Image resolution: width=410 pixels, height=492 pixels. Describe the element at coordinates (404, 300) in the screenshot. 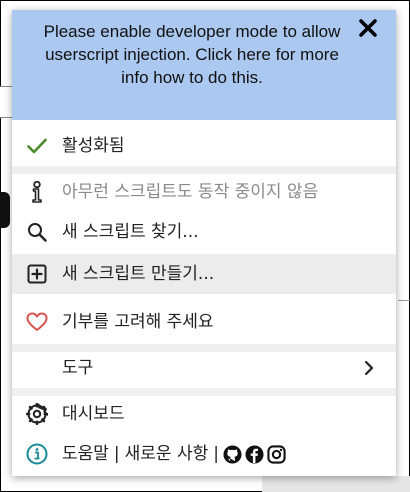

I see `background-divider` at that location.